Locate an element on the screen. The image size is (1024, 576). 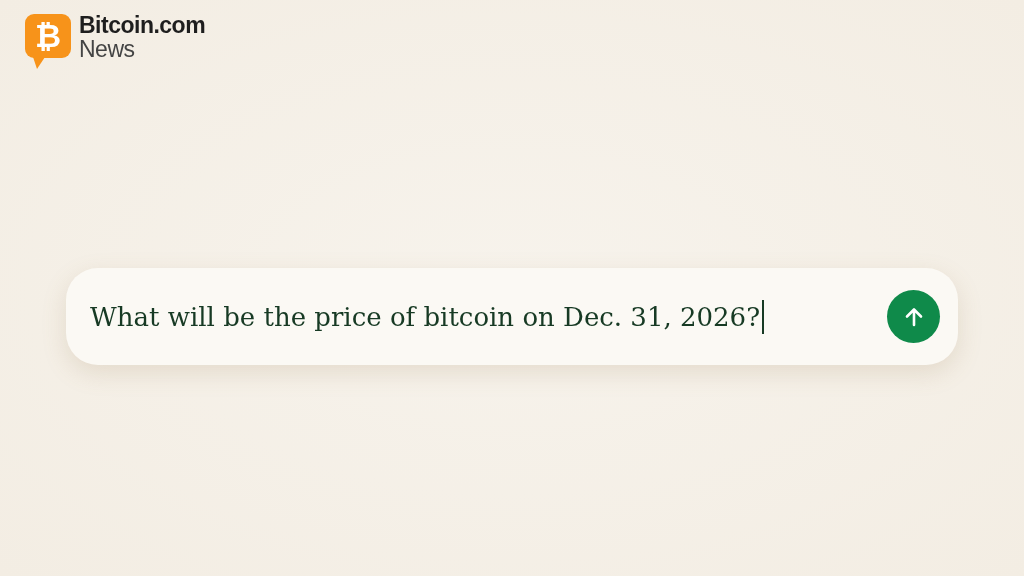
prompt-field: What will be the price of bitcoin on Dec. 31, 2026? is located at coordinates (482, 316).